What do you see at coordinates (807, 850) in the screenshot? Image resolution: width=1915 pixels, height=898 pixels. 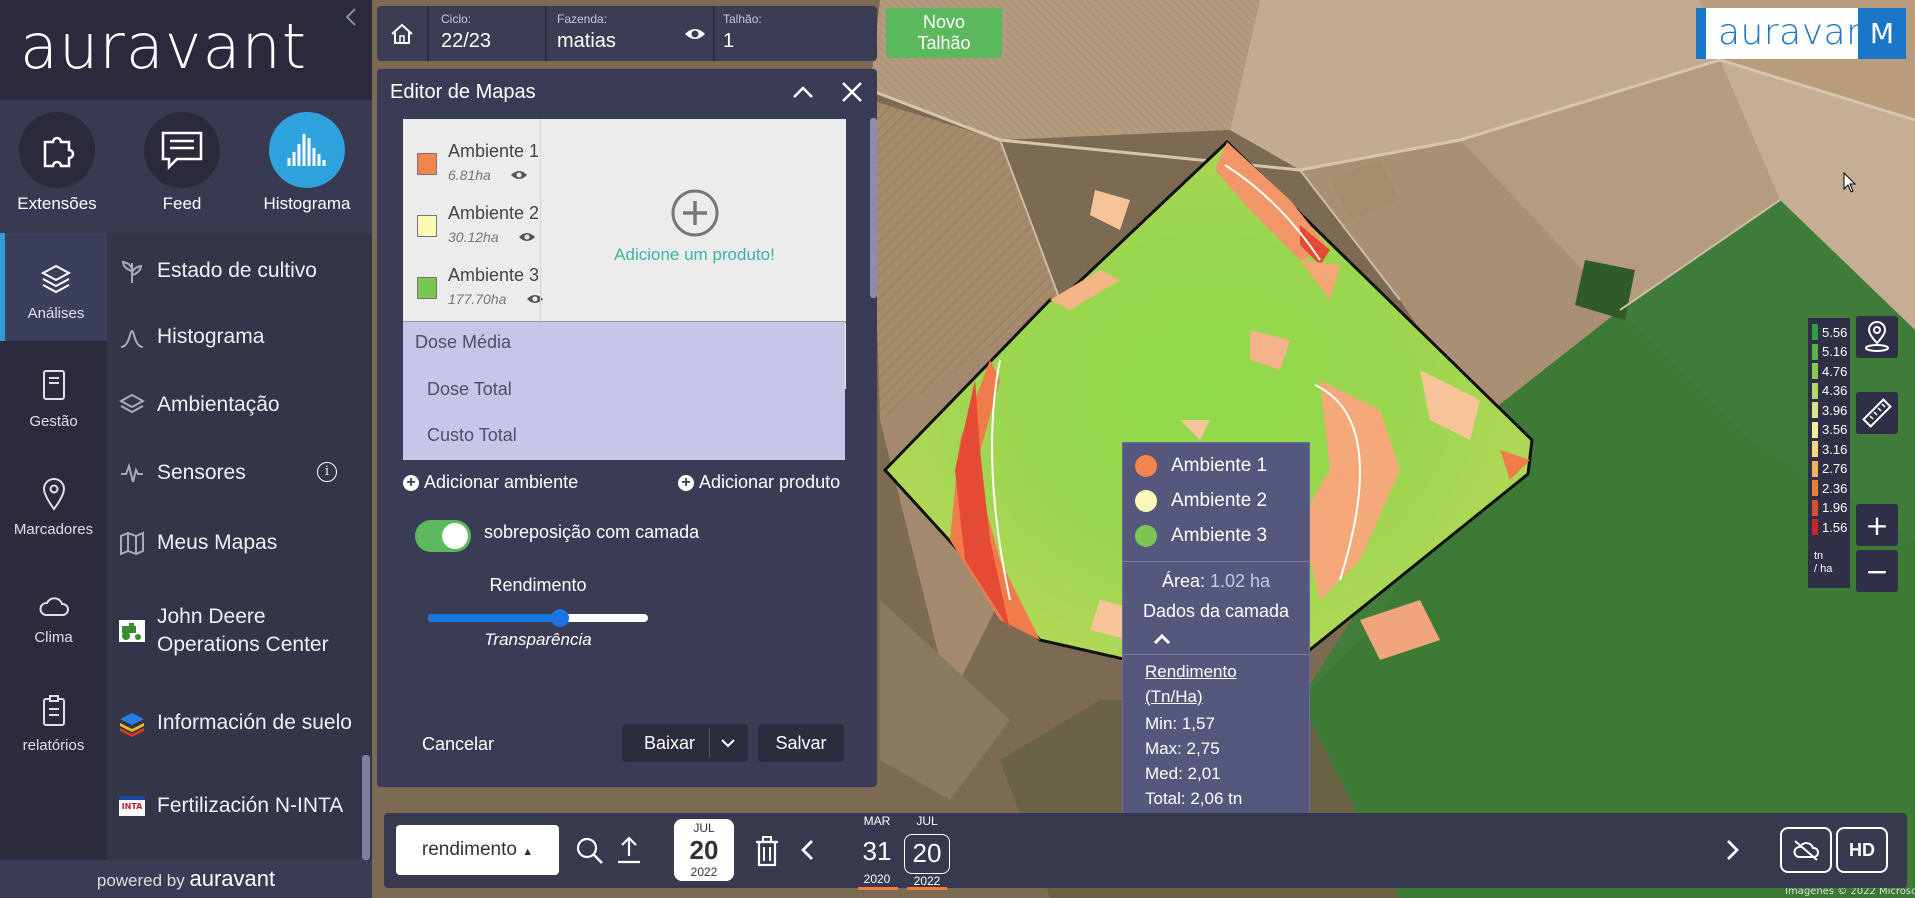 I see `chevron-left-icon` at bounding box center [807, 850].